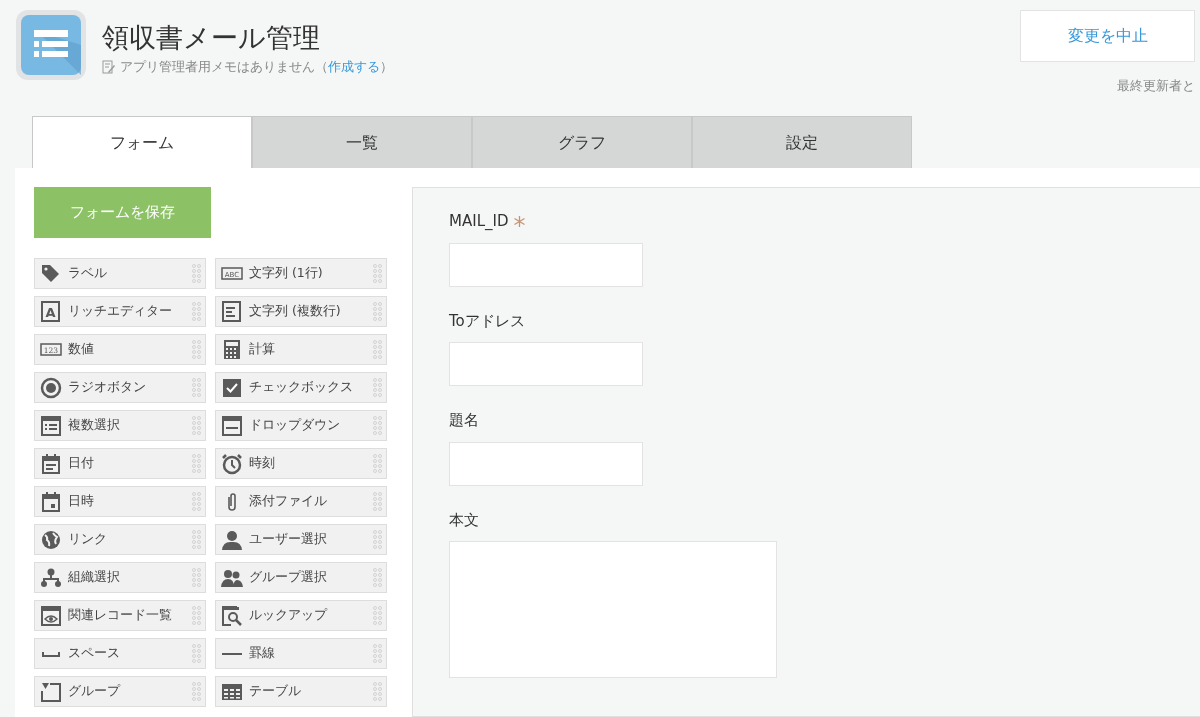 This screenshot has height=717, width=1200. Describe the element at coordinates (94, 653) in the screenshot. I see `field-type-label: スペース` at that location.